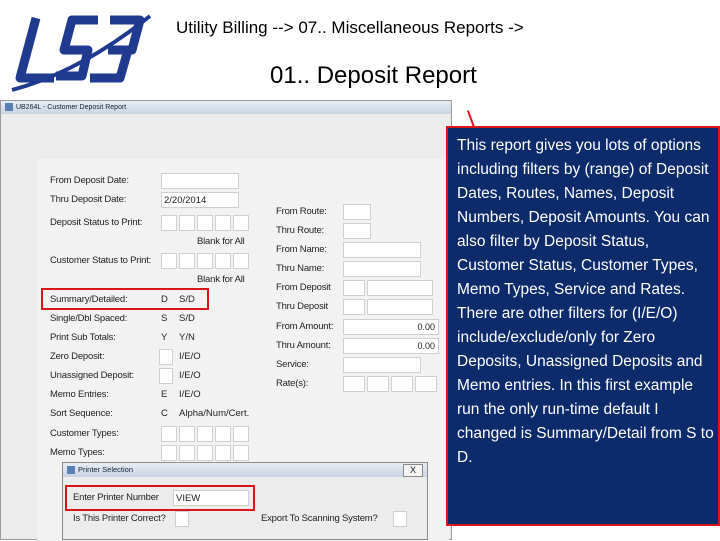  I want to click on label-rates: Rate(s):, so click(292, 383).